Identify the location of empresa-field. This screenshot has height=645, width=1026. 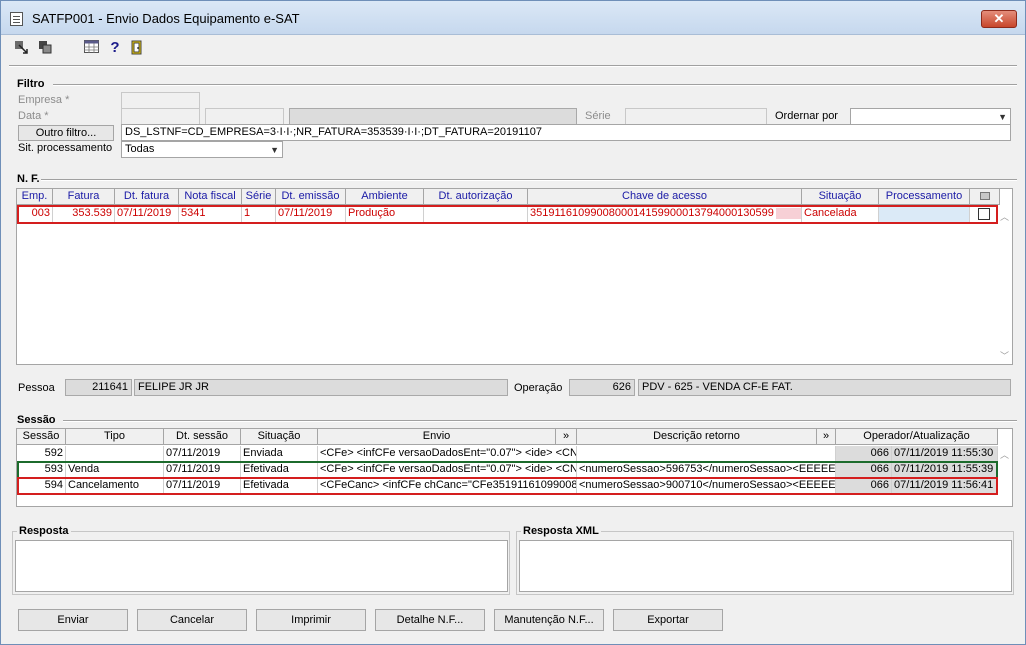
(160, 100).